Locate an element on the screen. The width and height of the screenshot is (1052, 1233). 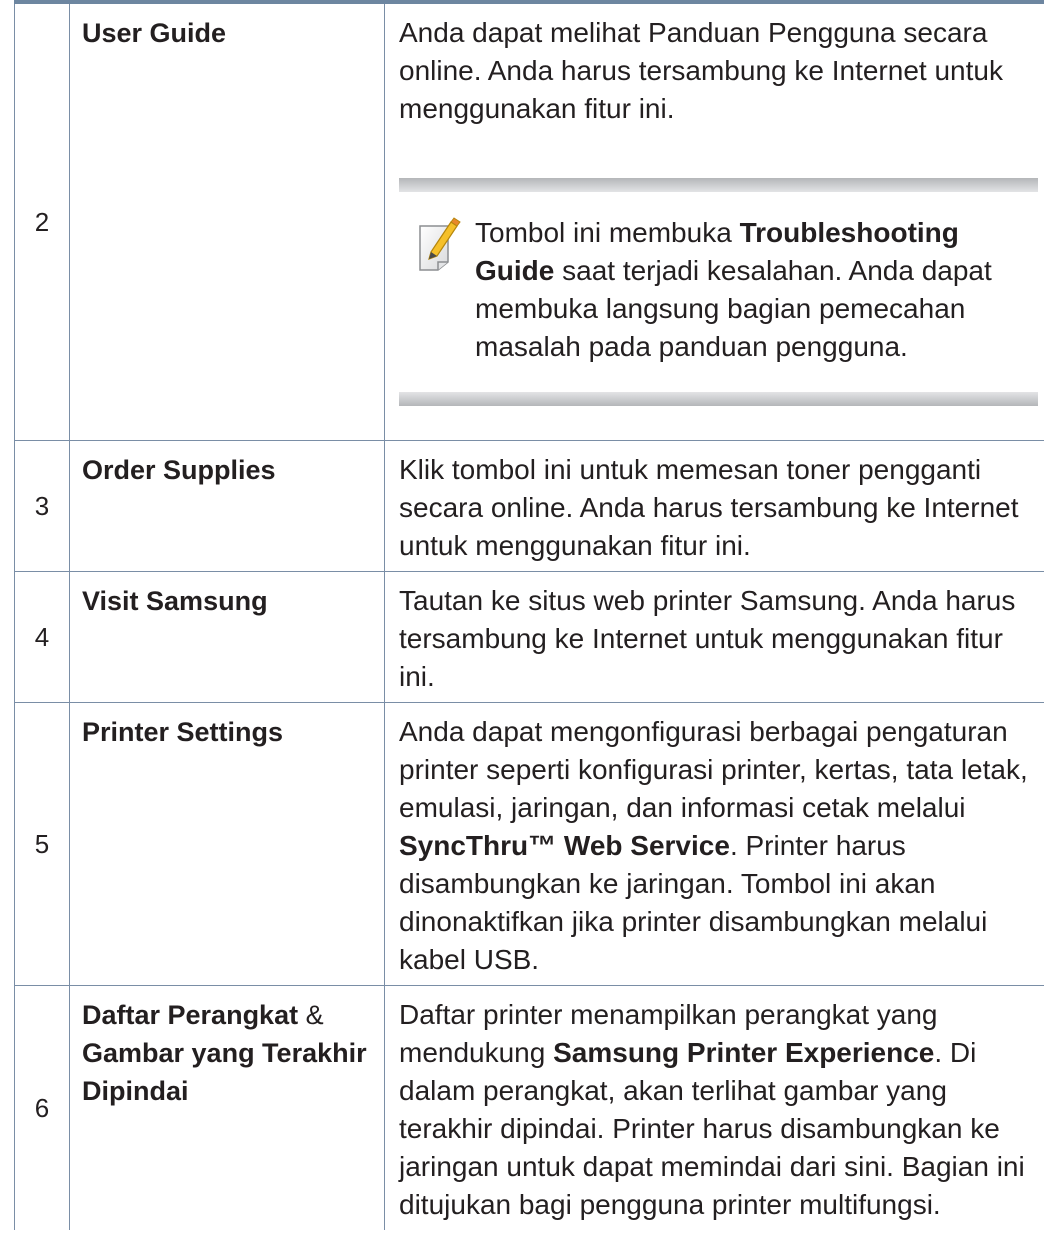
row-number: 3 is located at coordinates (42, 506).